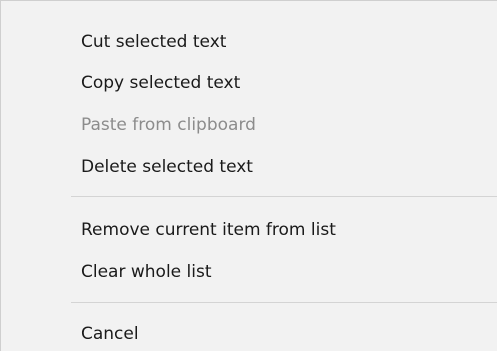  What do you see at coordinates (249, 272) in the screenshot?
I see `menu-item-clear-list: Clear whole list` at bounding box center [249, 272].